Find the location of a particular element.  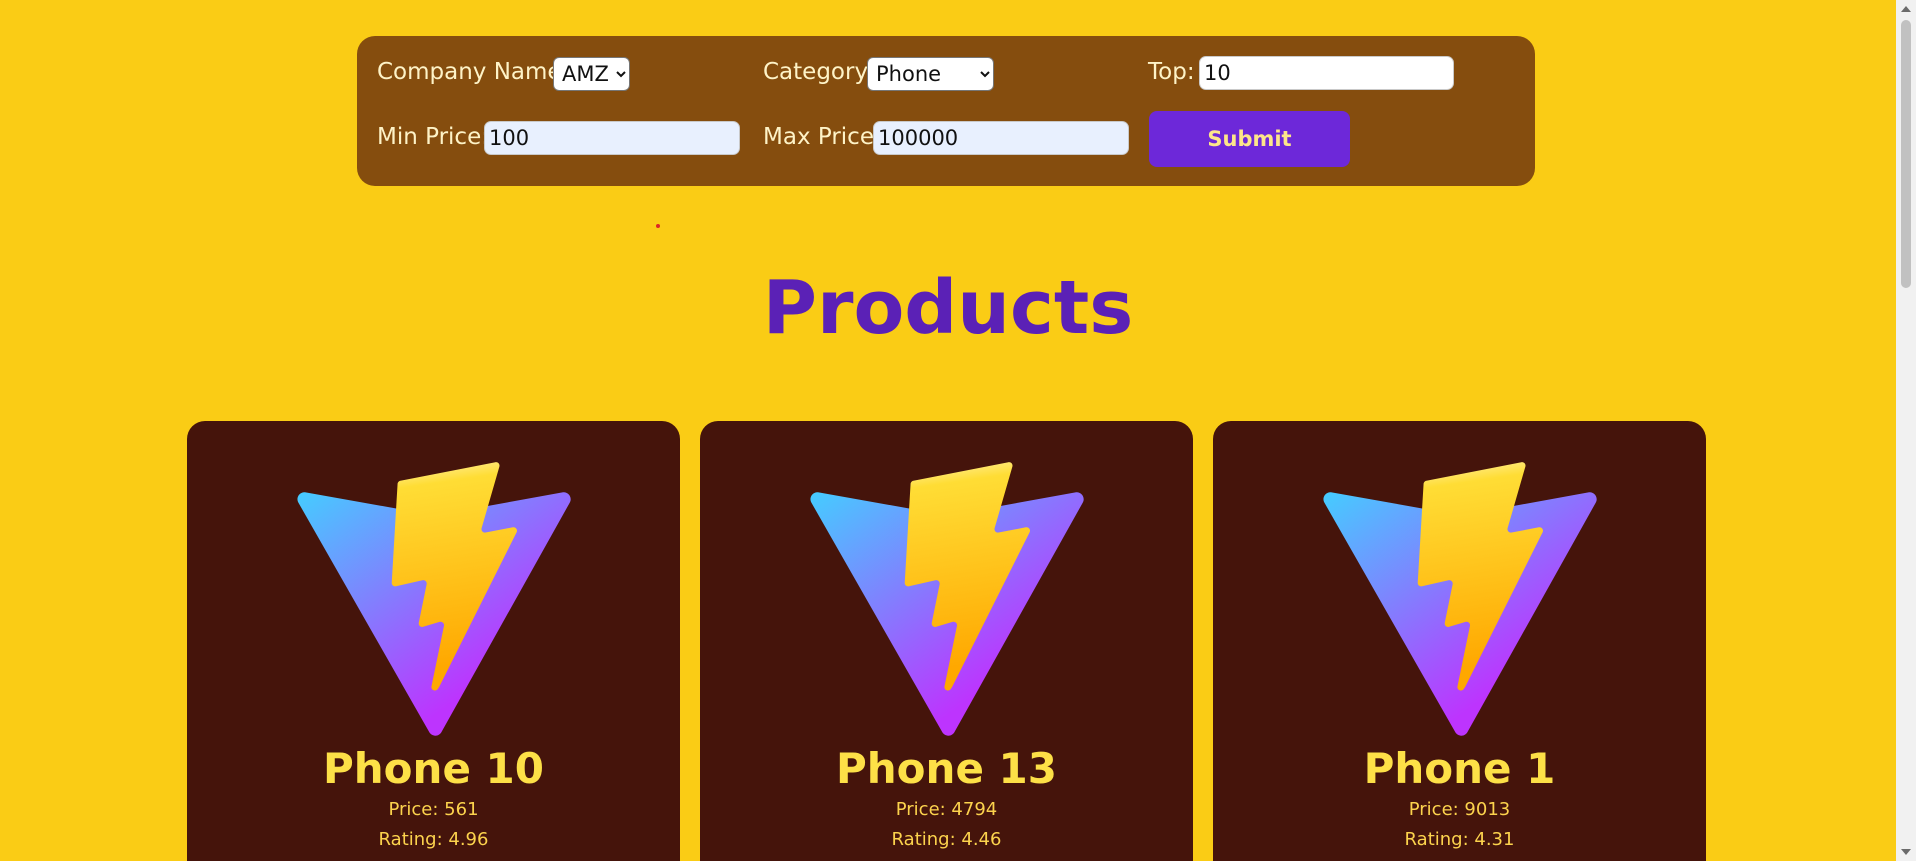

product-rating: Rating: 4.96 is located at coordinates (433, 839).